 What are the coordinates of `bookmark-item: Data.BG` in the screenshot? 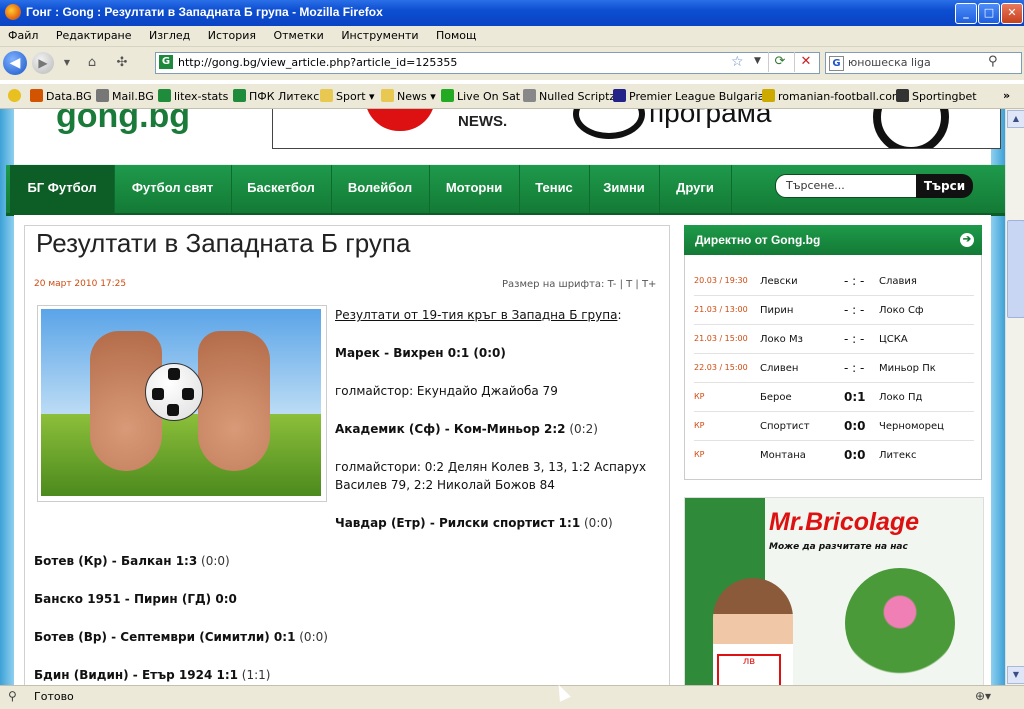 It's located at (61, 96).